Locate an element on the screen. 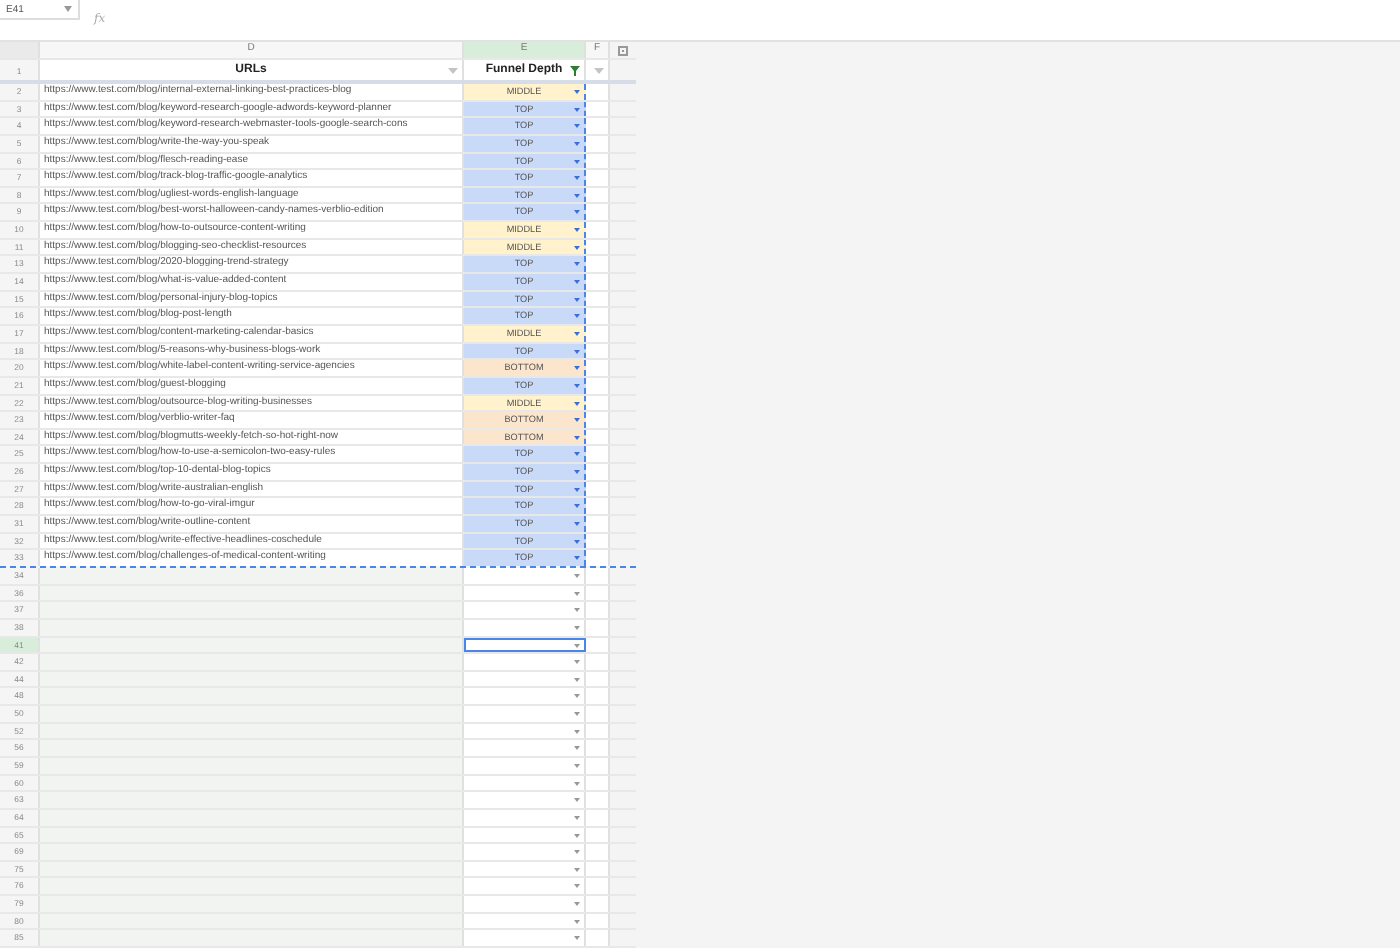 The height and width of the screenshot is (948, 1400). expand-icon is located at coordinates (623, 51).